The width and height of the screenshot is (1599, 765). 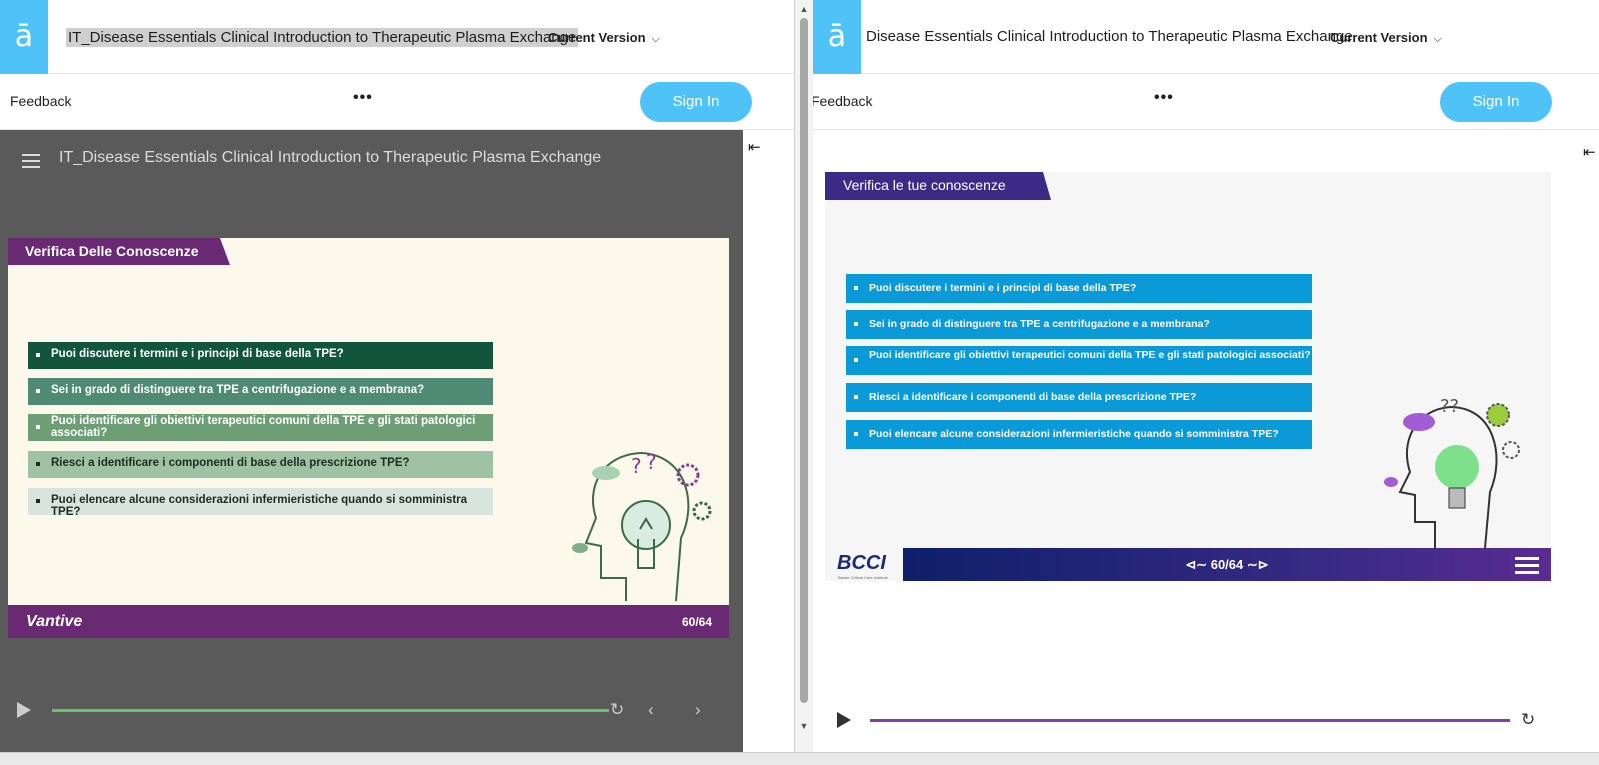 I want to click on lightbulb-head-illustration: ? ?, so click(x=642, y=526).